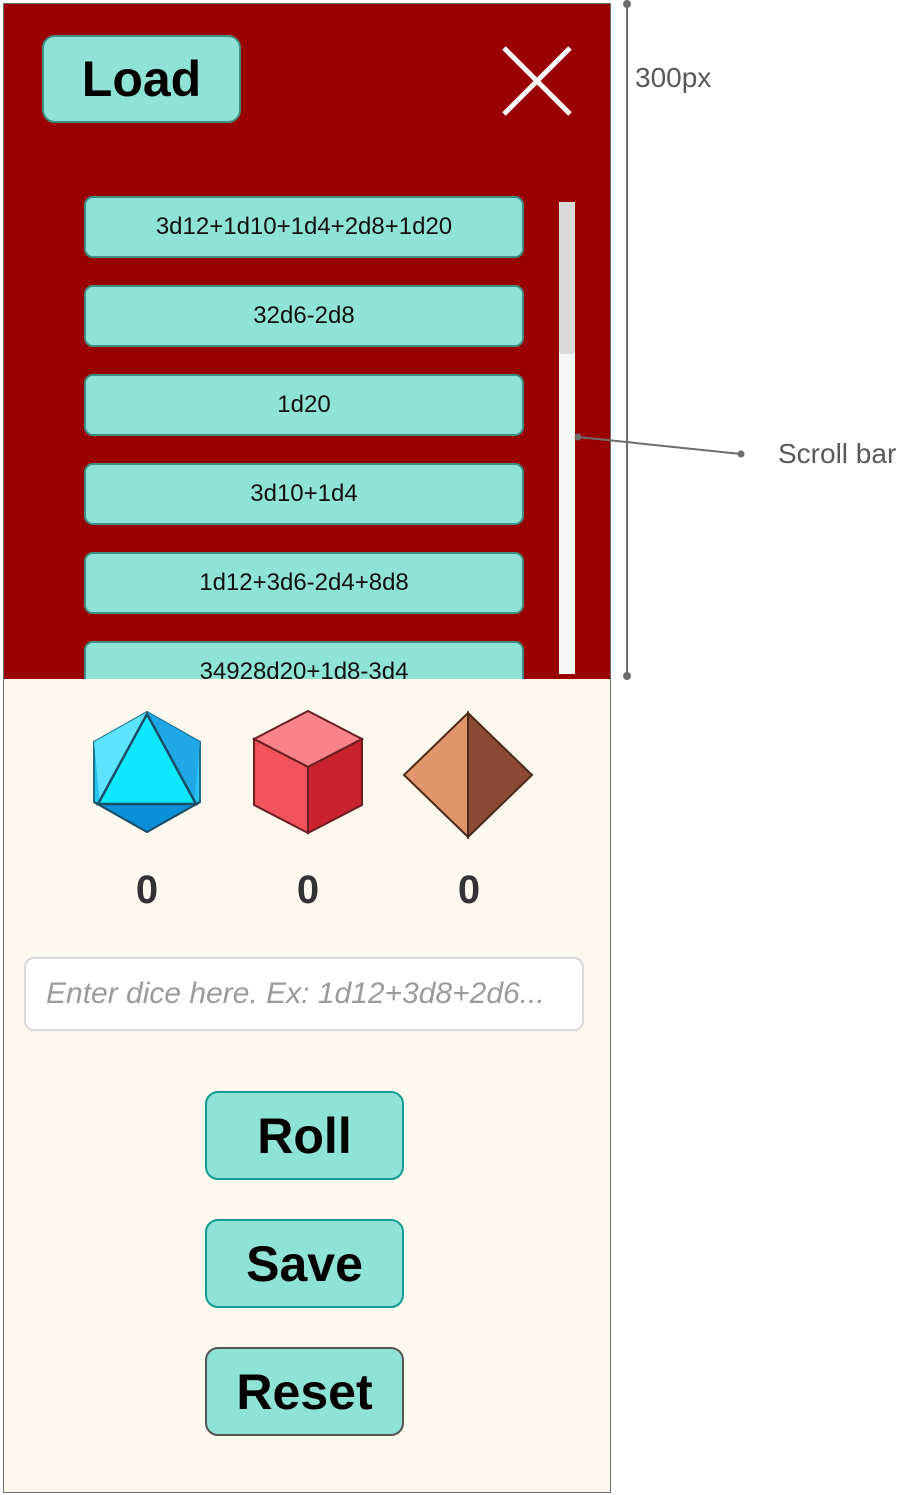 This screenshot has height=1495, width=910. Describe the element at coordinates (147, 890) in the screenshot. I see `d20-result: 0` at that location.